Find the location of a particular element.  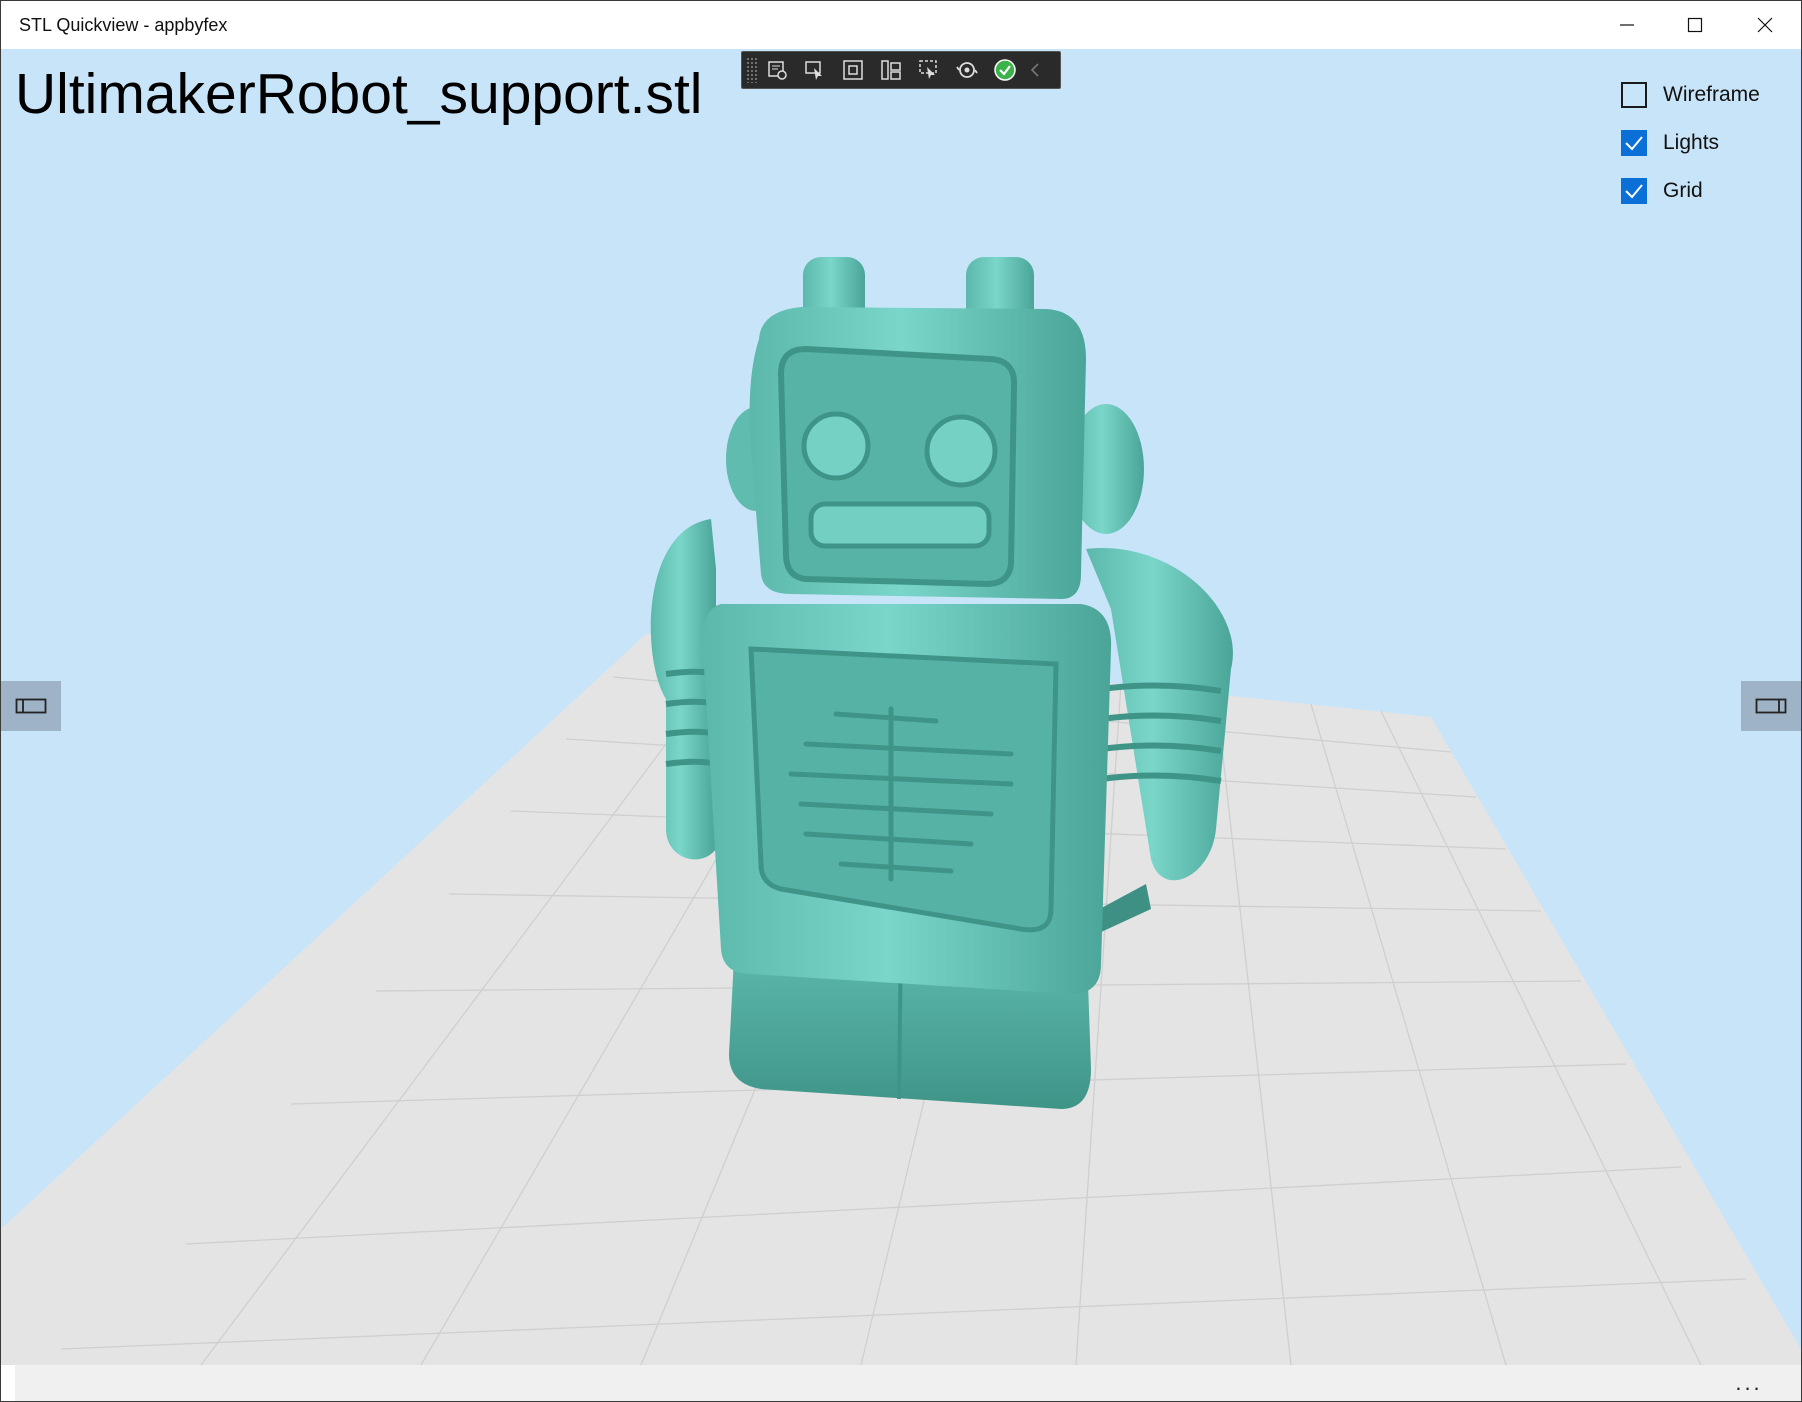

chevron-left-icon is located at coordinates (1034, 70).